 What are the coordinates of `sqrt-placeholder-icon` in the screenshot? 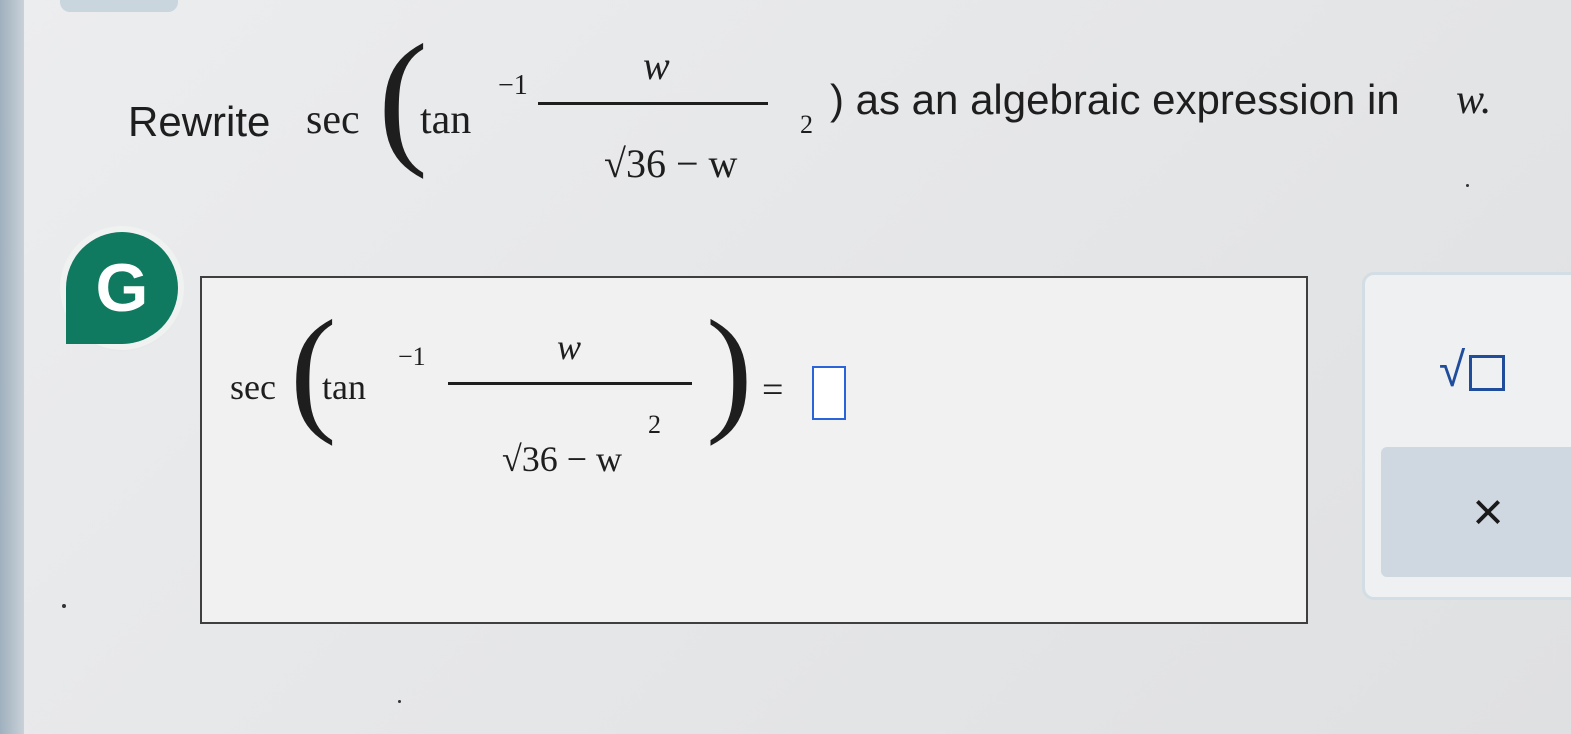 It's located at (1487, 372).